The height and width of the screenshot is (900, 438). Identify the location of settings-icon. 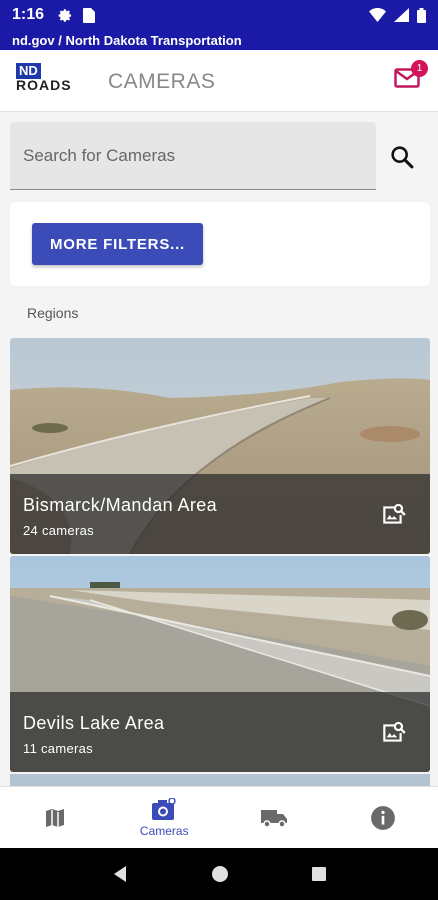
(65, 15).